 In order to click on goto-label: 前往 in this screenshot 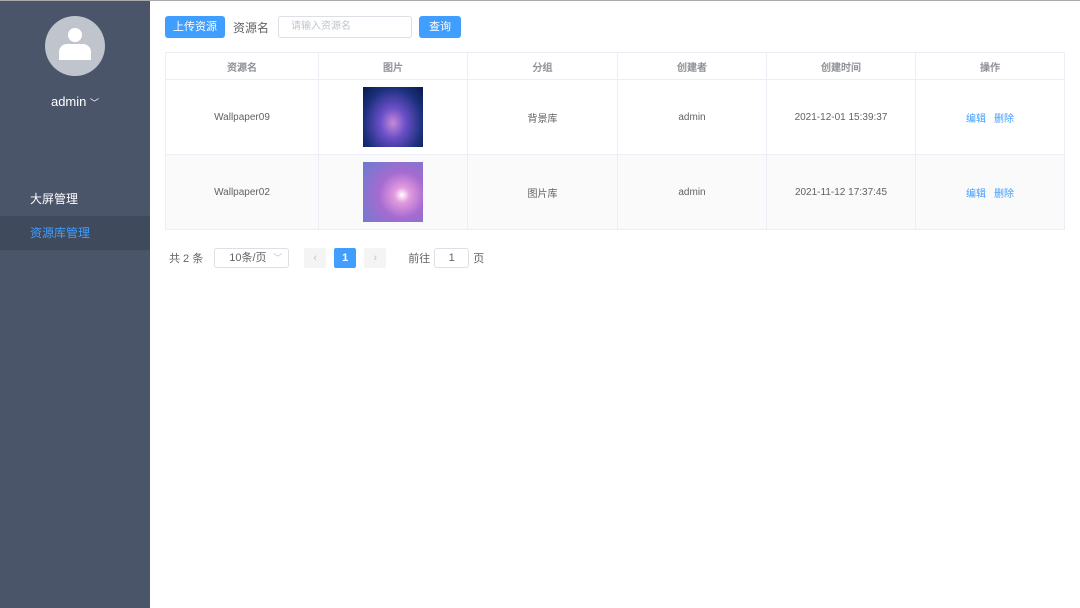, I will do `click(419, 259)`.